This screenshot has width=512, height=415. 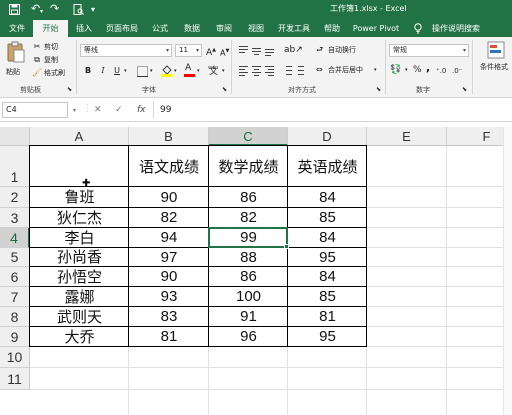 What do you see at coordinates (50, 28) in the screenshot?
I see `tab-home: 开始` at bounding box center [50, 28].